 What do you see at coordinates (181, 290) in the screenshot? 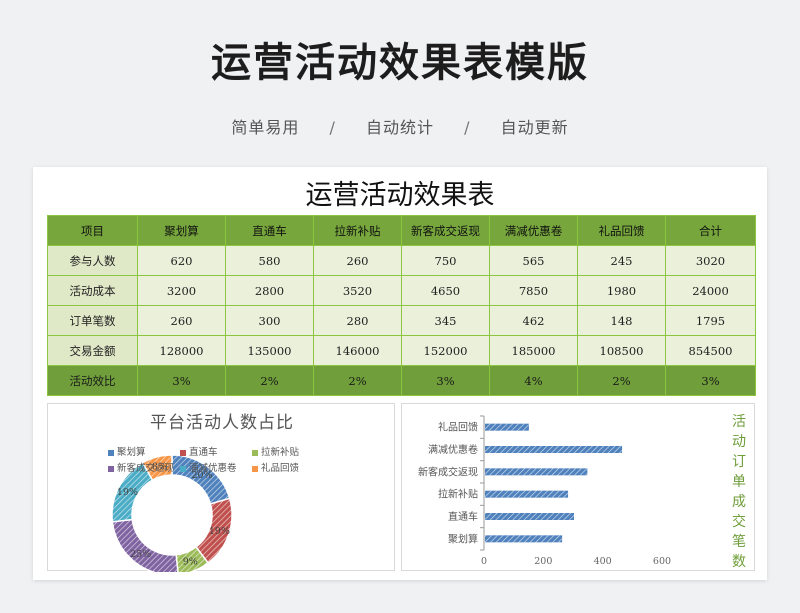
I see `table-cell: 3200` at bounding box center [181, 290].